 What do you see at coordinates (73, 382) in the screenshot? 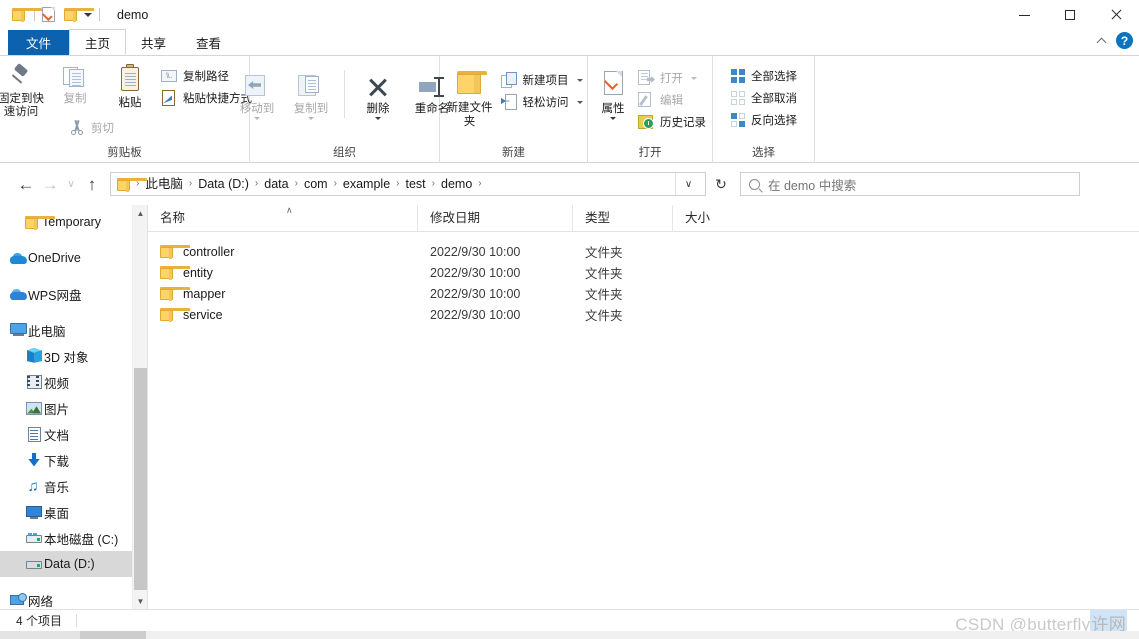
I see `sidebar-item-videos: 视频` at bounding box center [73, 382].